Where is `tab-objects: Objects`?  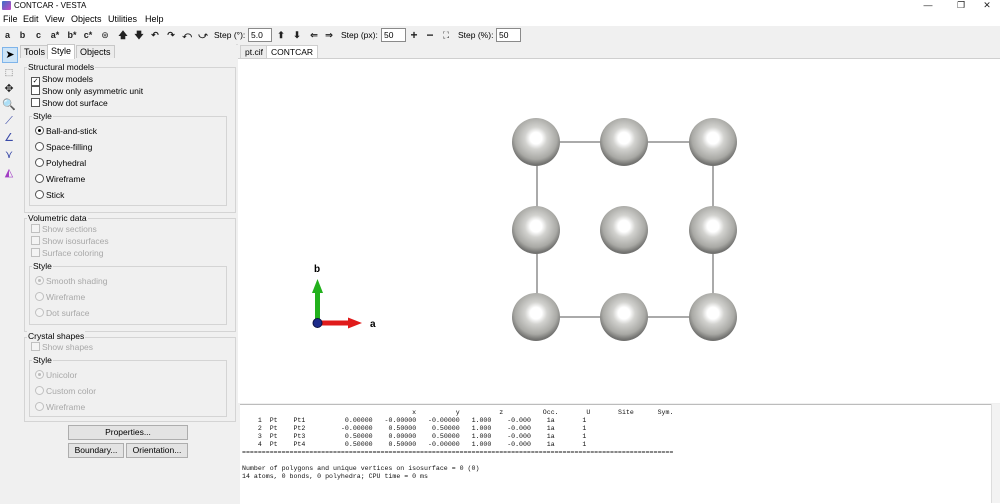
tab-objects: Objects is located at coordinates (95, 51).